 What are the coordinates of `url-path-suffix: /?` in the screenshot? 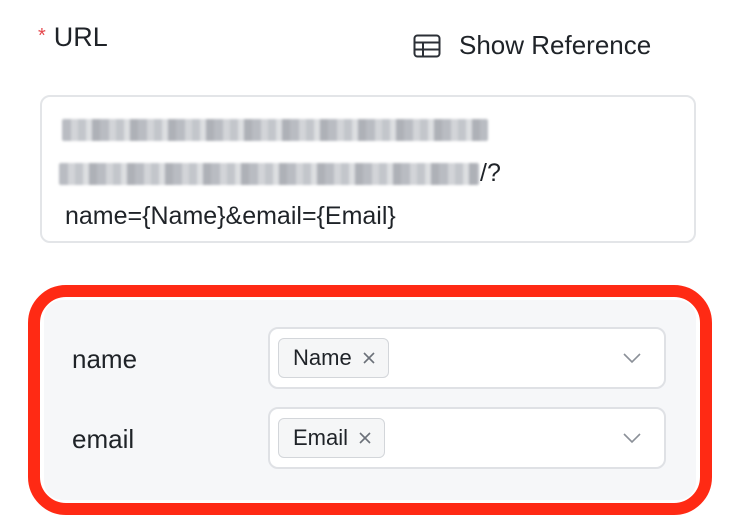 It's located at (490, 173).